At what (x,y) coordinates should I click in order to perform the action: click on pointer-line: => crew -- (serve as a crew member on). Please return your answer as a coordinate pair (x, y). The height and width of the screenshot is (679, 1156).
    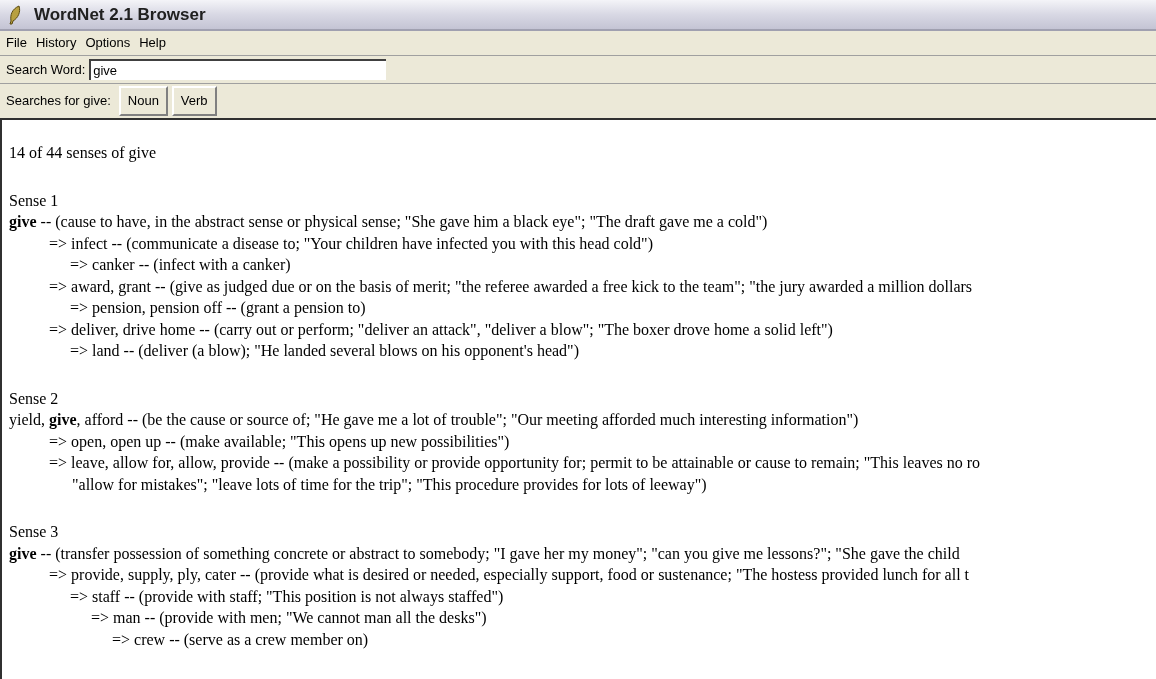
    Looking at the image, I should click on (240, 639).